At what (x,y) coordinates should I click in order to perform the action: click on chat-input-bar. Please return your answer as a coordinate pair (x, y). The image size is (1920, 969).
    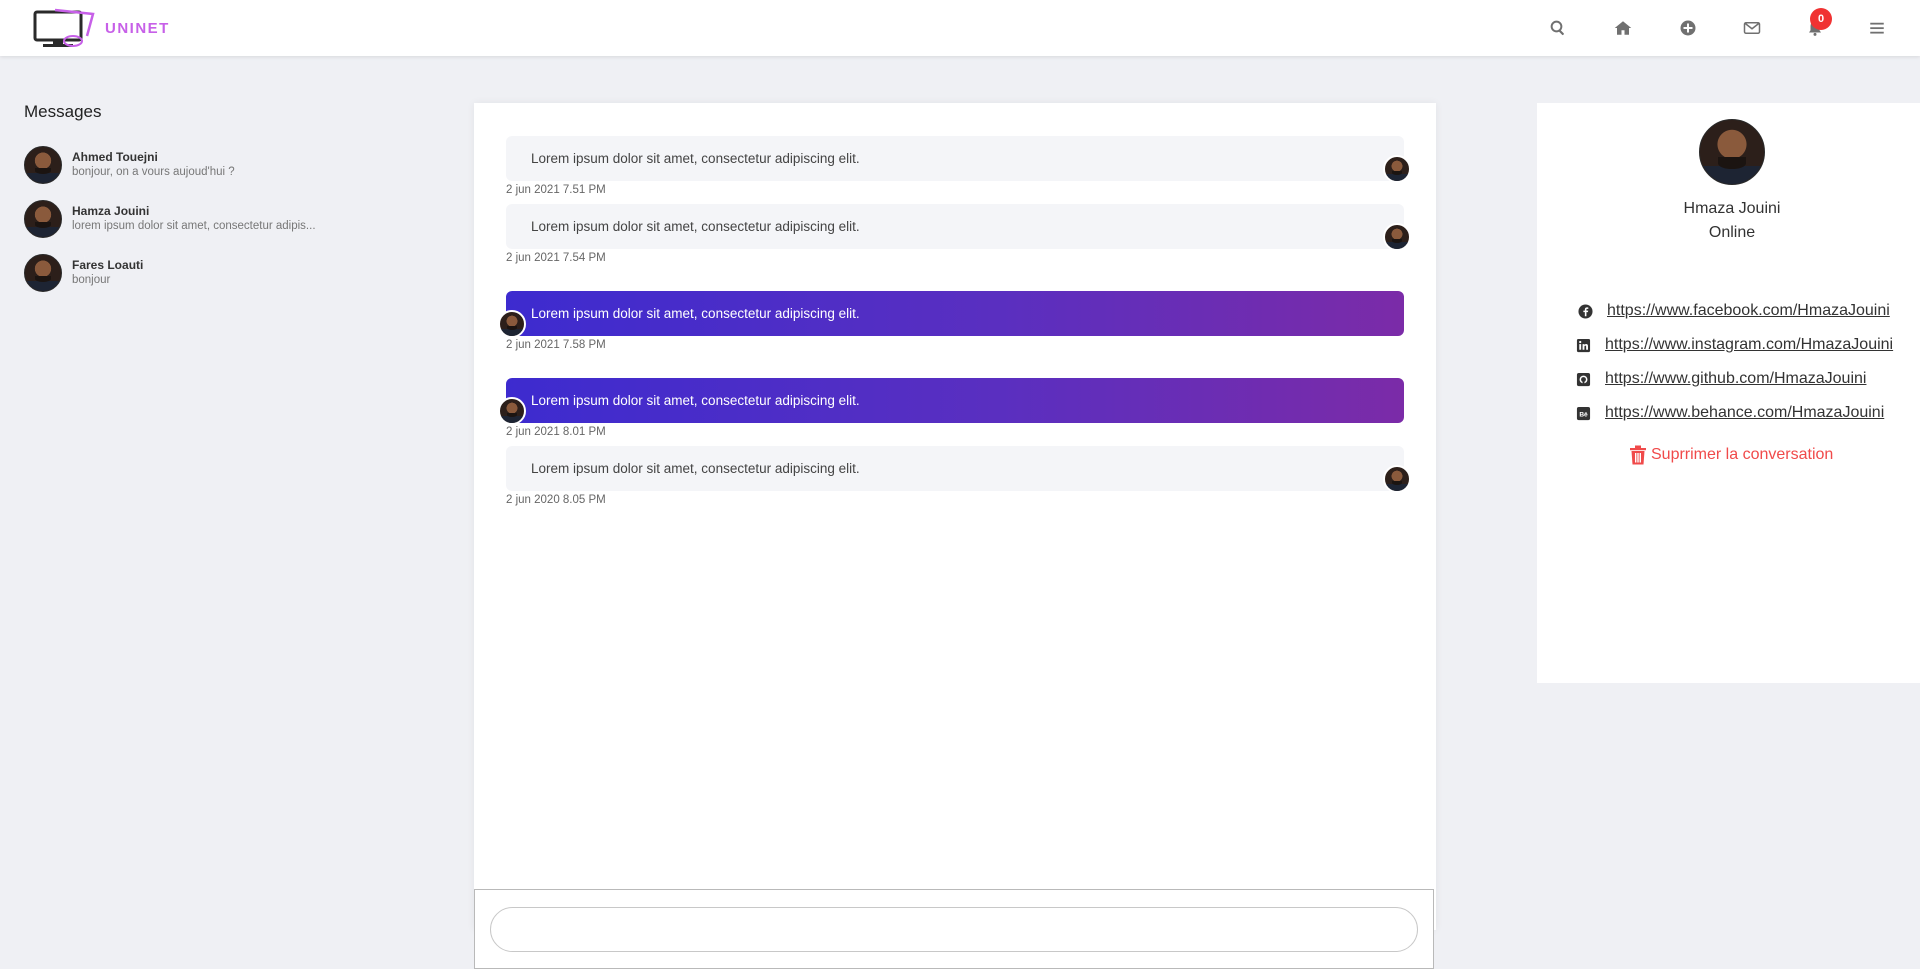
    Looking at the image, I should click on (954, 929).